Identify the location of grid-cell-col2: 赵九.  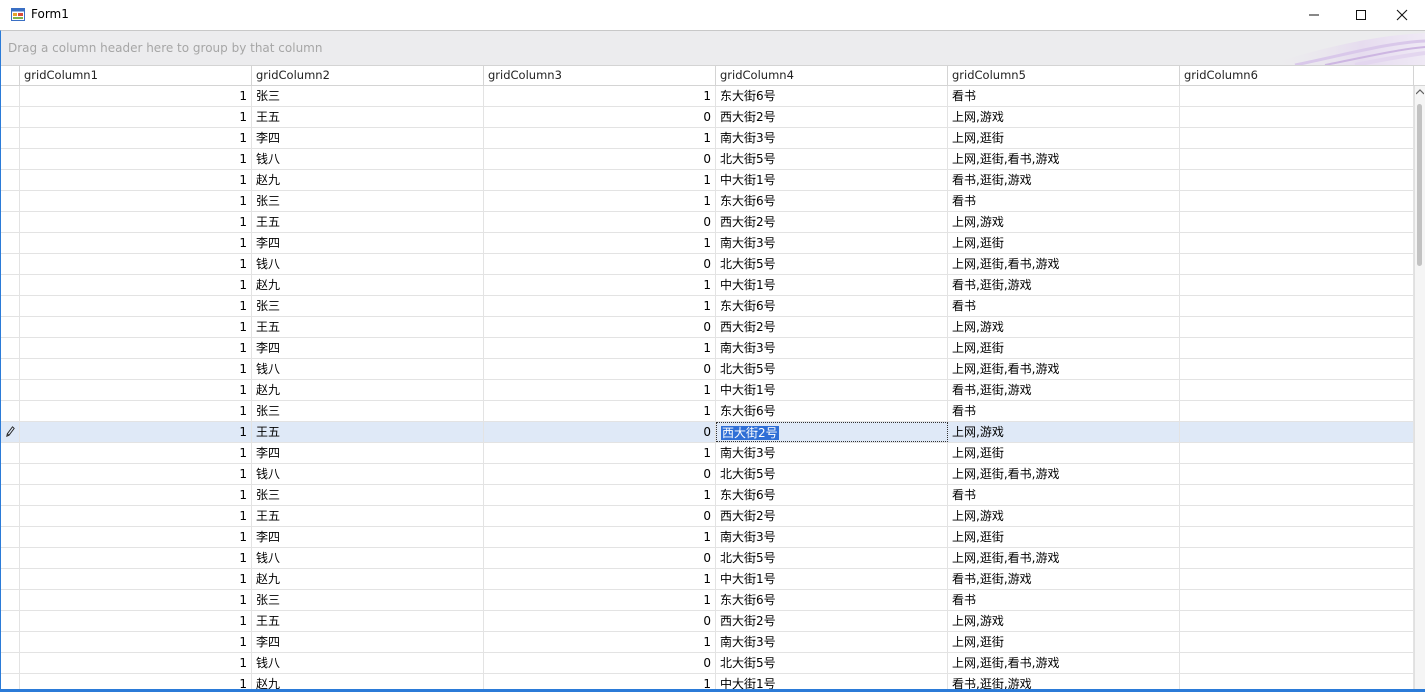
(368, 180).